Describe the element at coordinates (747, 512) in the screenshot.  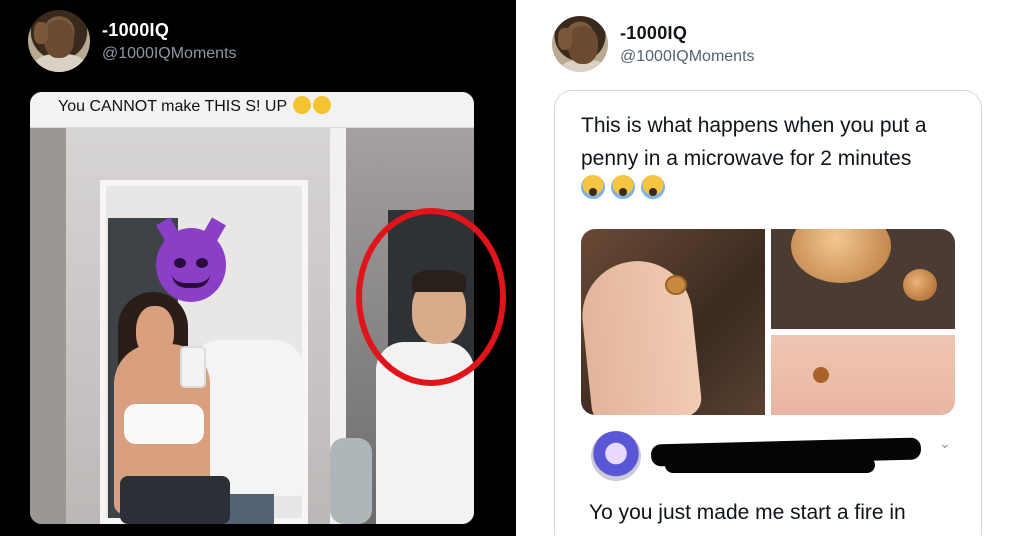
I see `reply-text: Yo you just made me start a fire in` at that location.